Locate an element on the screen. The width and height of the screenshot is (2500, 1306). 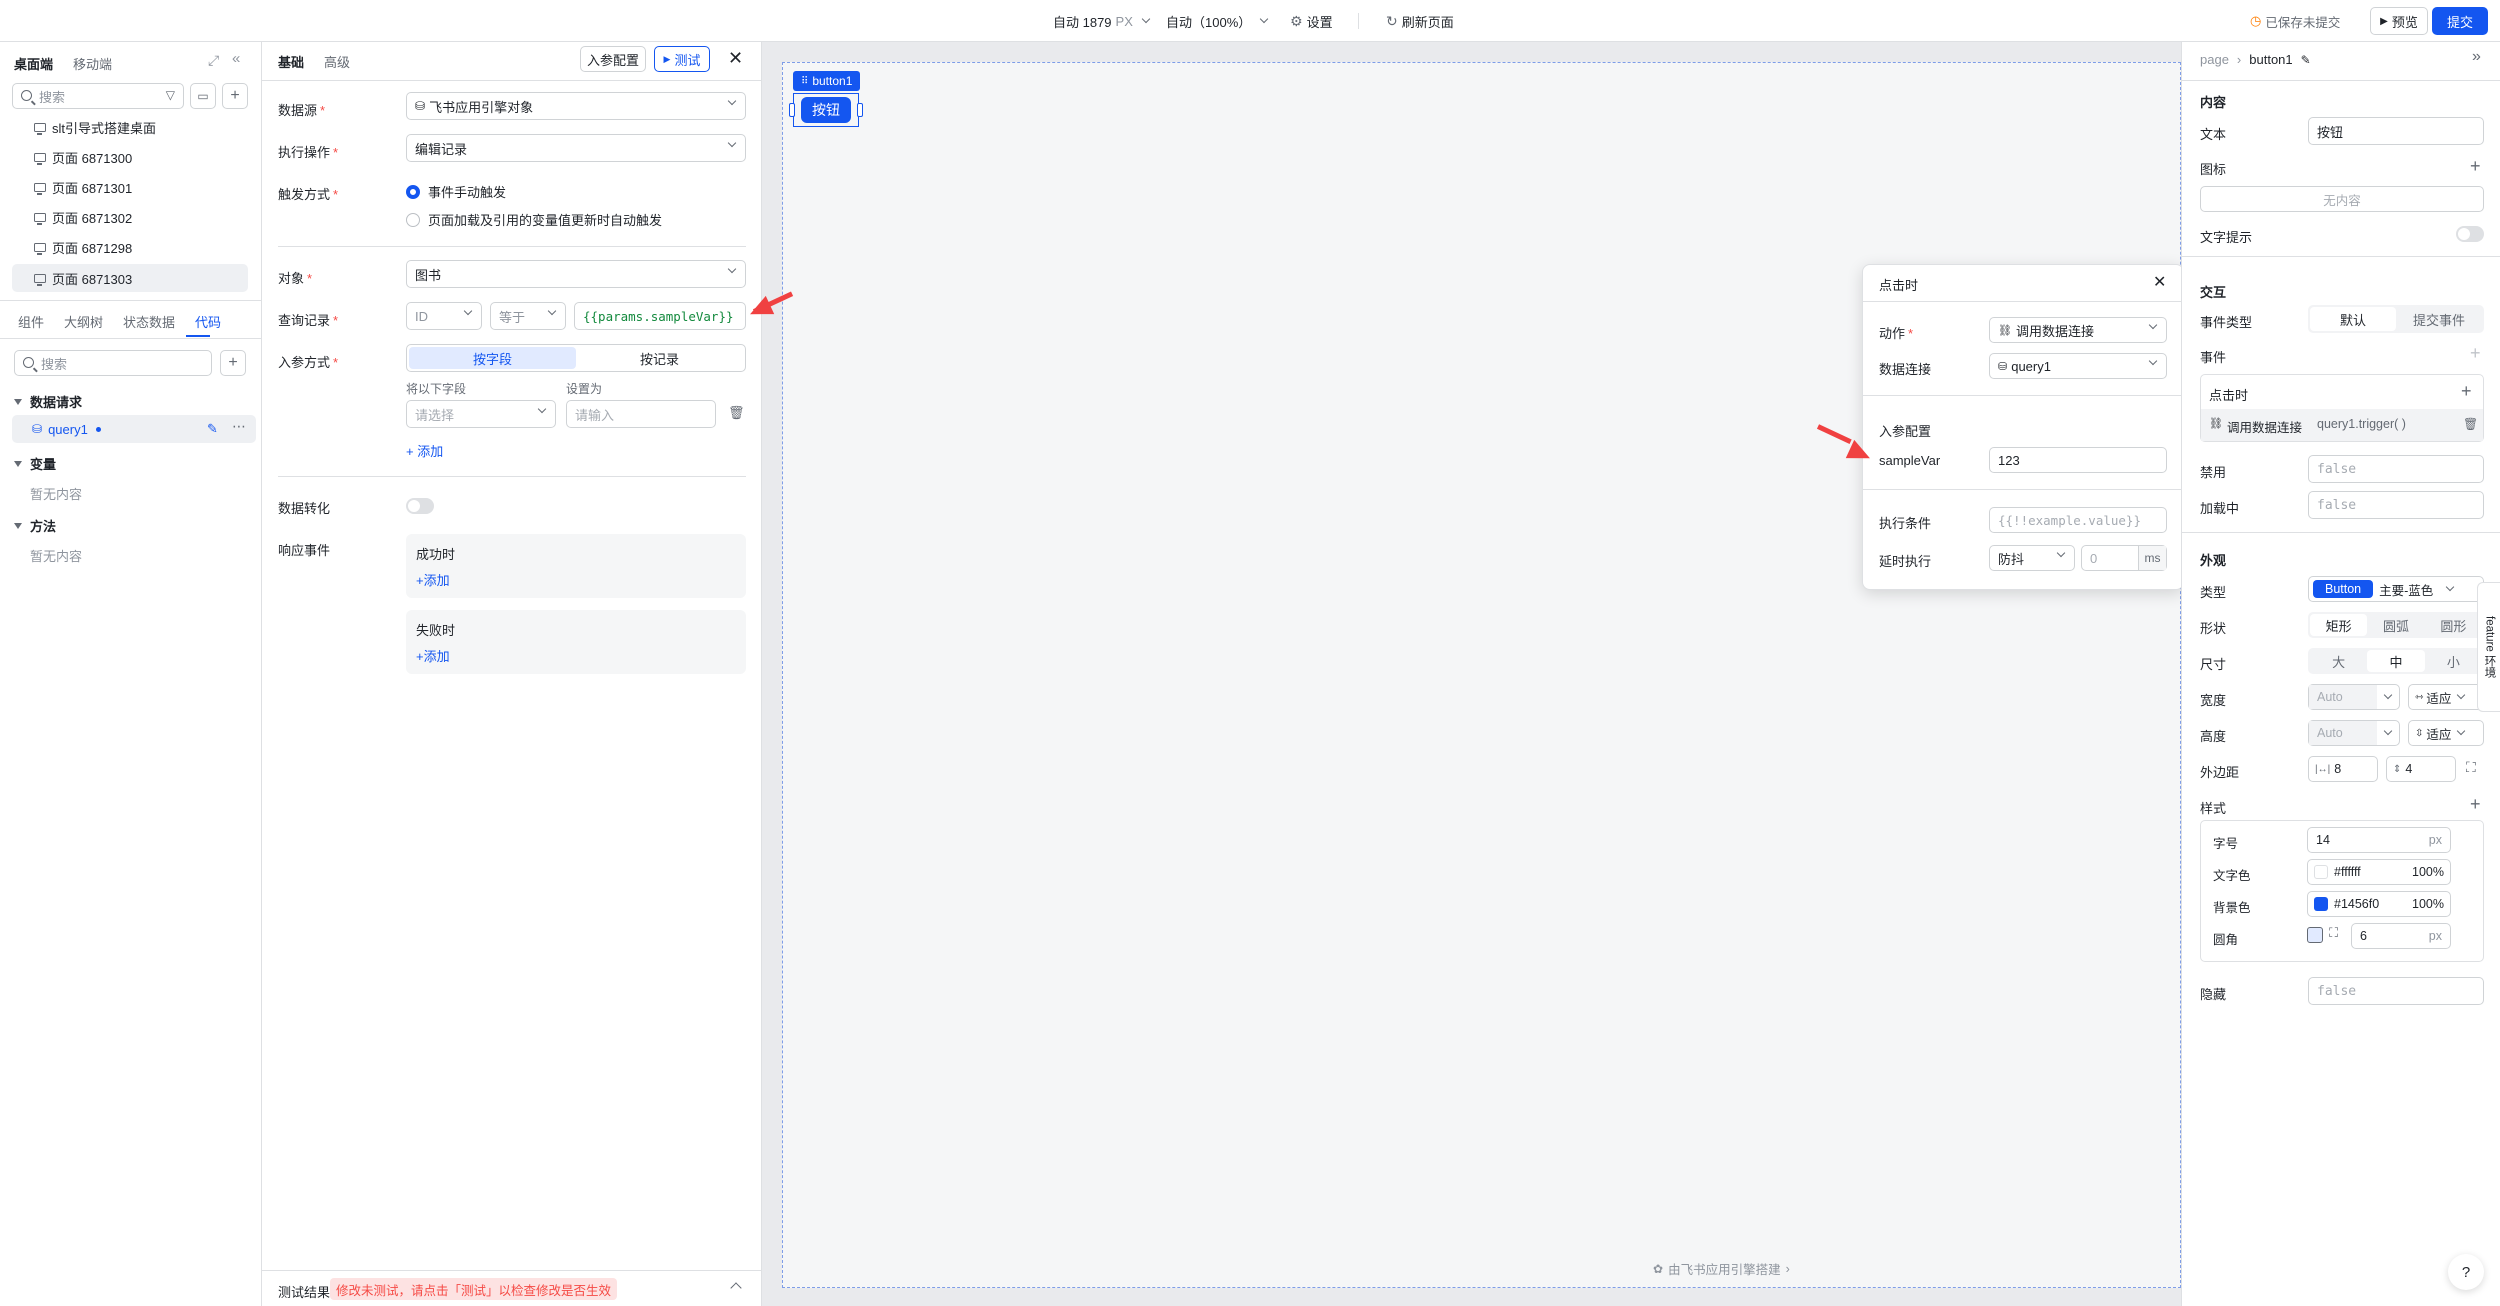
param-value-input: 123 is located at coordinates (2078, 460).